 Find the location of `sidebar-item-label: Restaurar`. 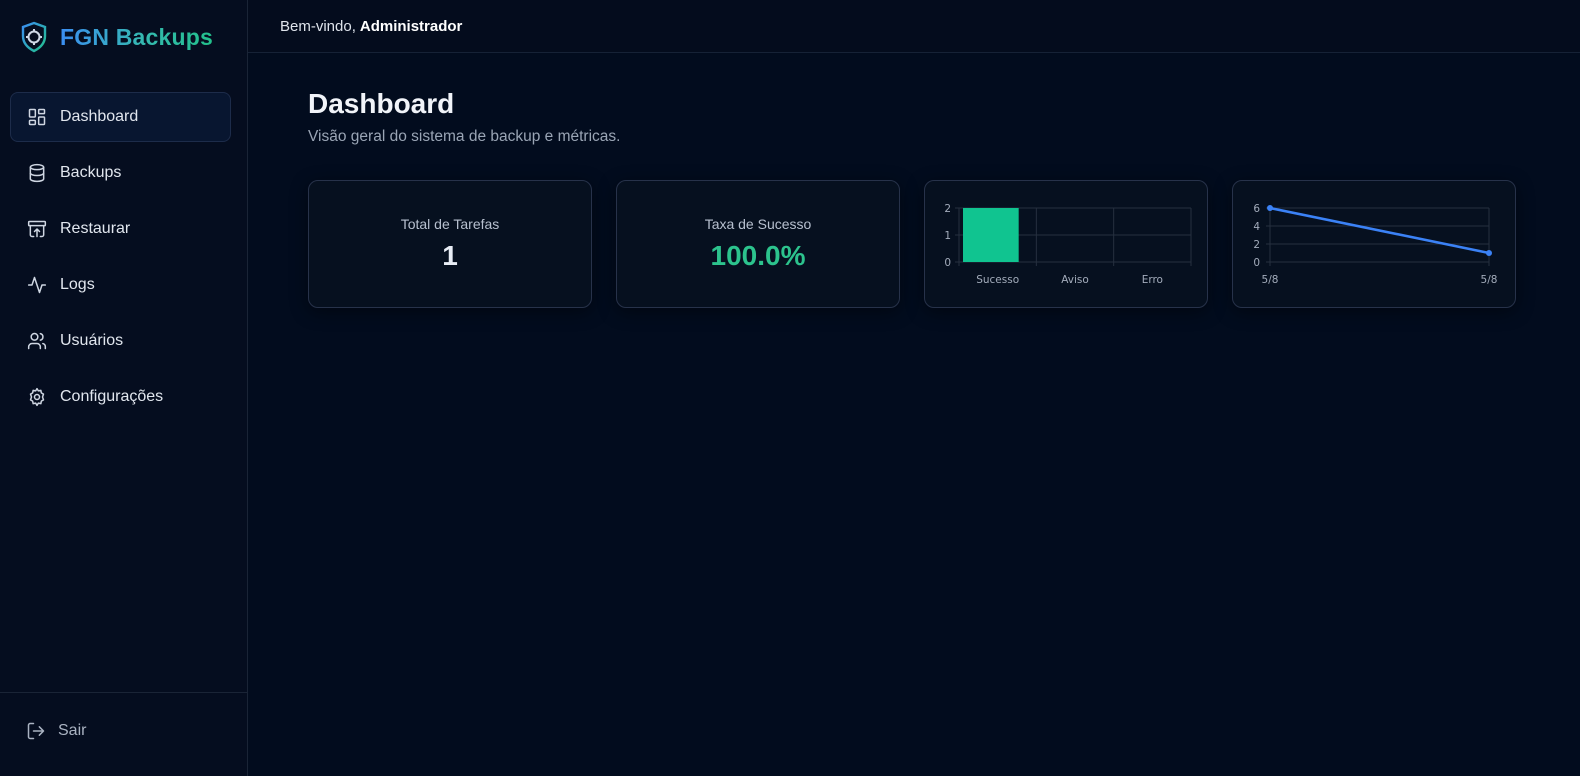

sidebar-item-label: Restaurar is located at coordinates (95, 228).